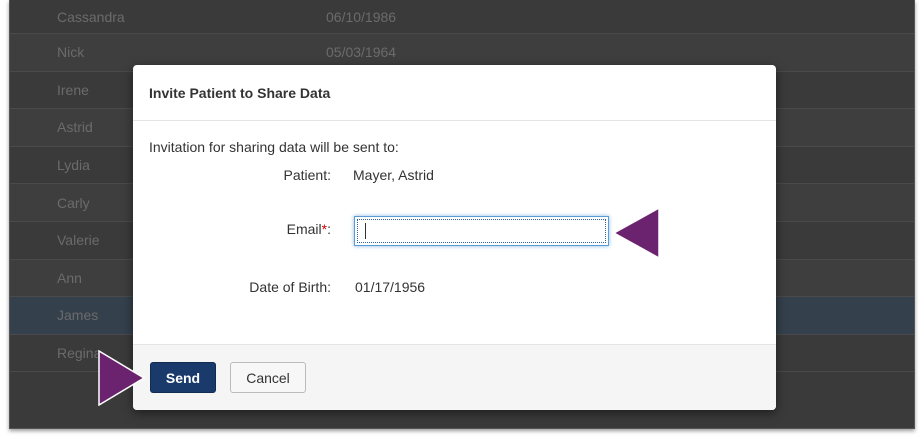  What do you see at coordinates (122, 378) in the screenshot?
I see `annotation-arrow-right-icon` at bounding box center [122, 378].